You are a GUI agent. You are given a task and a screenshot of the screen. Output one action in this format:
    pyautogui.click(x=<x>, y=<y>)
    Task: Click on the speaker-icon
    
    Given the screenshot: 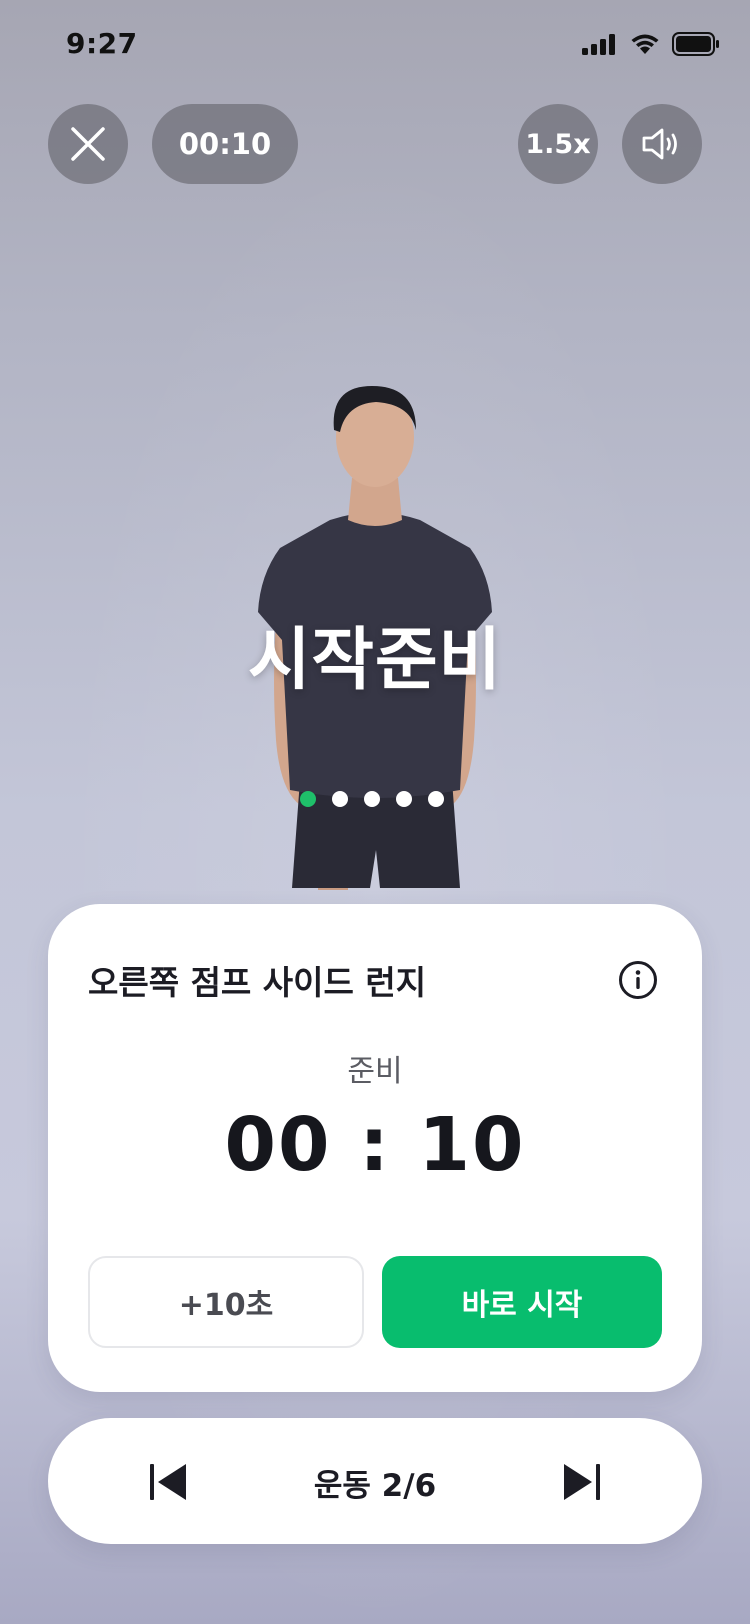 What is the action you would take?
    pyautogui.click(x=659, y=144)
    